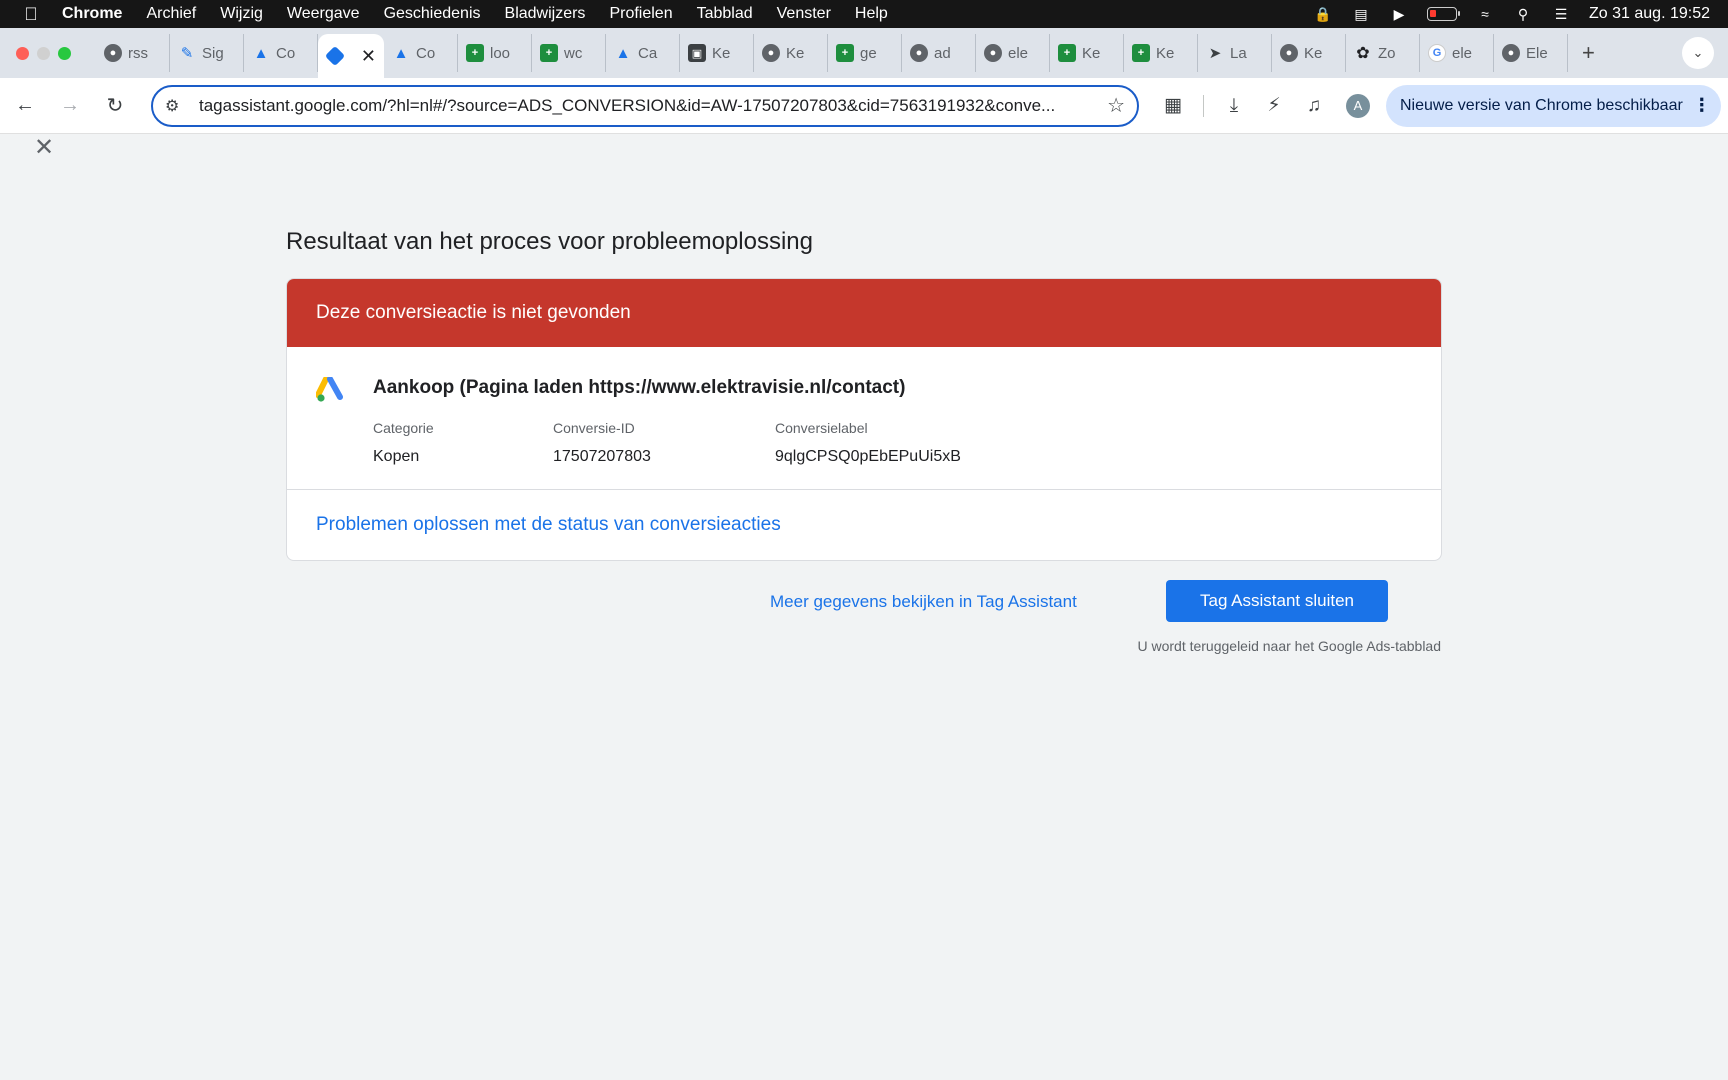 Image resolution: width=1728 pixels, height=1080 pixels. I want to click on bookmark-star-icon: ☆, so click(1116, 105).